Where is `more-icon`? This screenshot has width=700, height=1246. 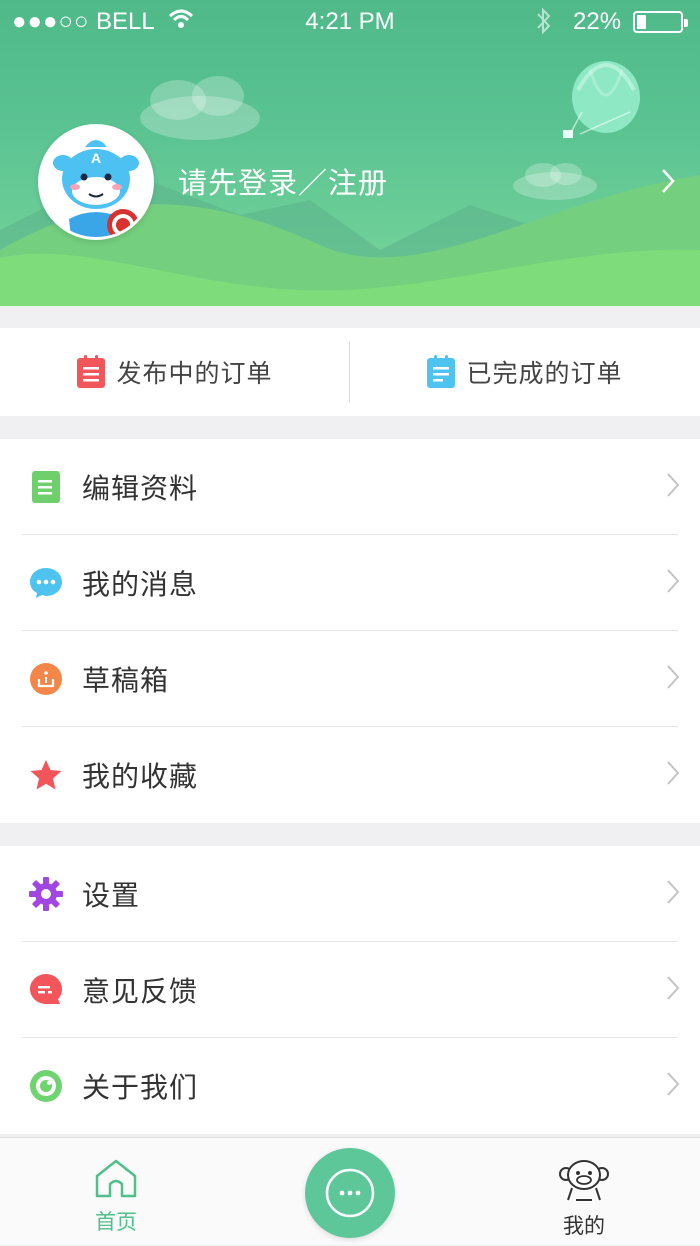
more-icon is located at coordinates (350, 1193).